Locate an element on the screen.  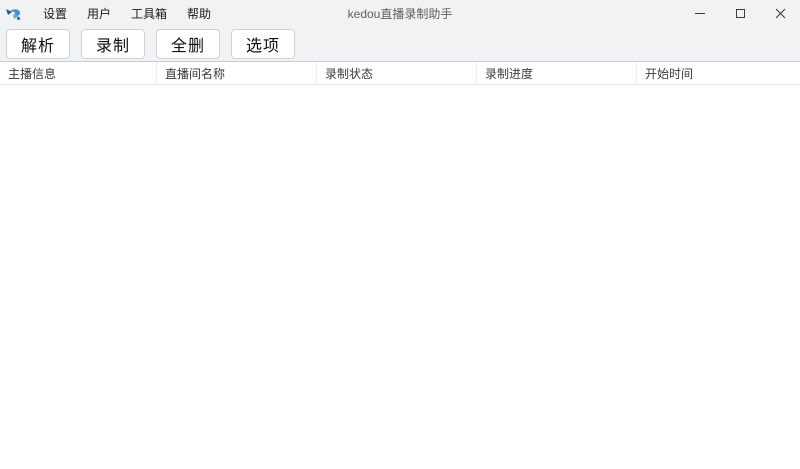
column-header-room-name: 直播间名称 is located at coordinates (236, 73).